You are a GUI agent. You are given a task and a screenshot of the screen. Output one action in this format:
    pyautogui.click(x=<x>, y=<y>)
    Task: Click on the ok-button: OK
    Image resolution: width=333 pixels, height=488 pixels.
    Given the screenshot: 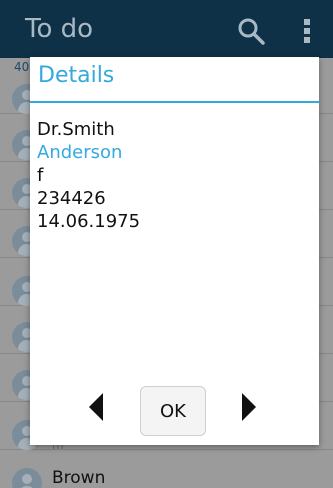 What is the action you would take?
    pyautogui.click(x=173, y=411)
    